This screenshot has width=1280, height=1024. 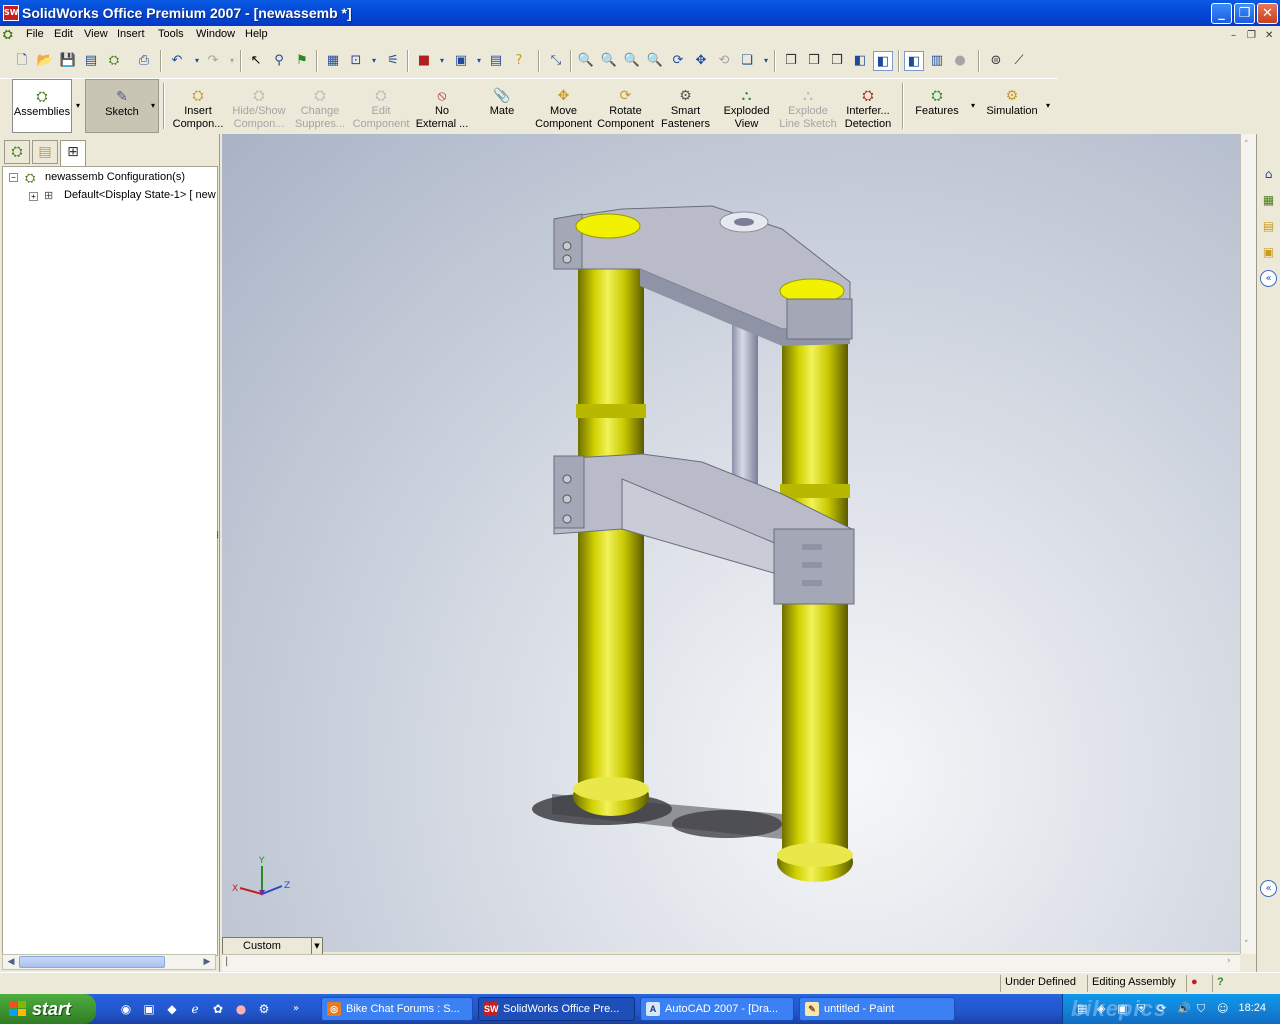 I want to click on scroll-right-icon: ›, so click(x=1229, y=961).